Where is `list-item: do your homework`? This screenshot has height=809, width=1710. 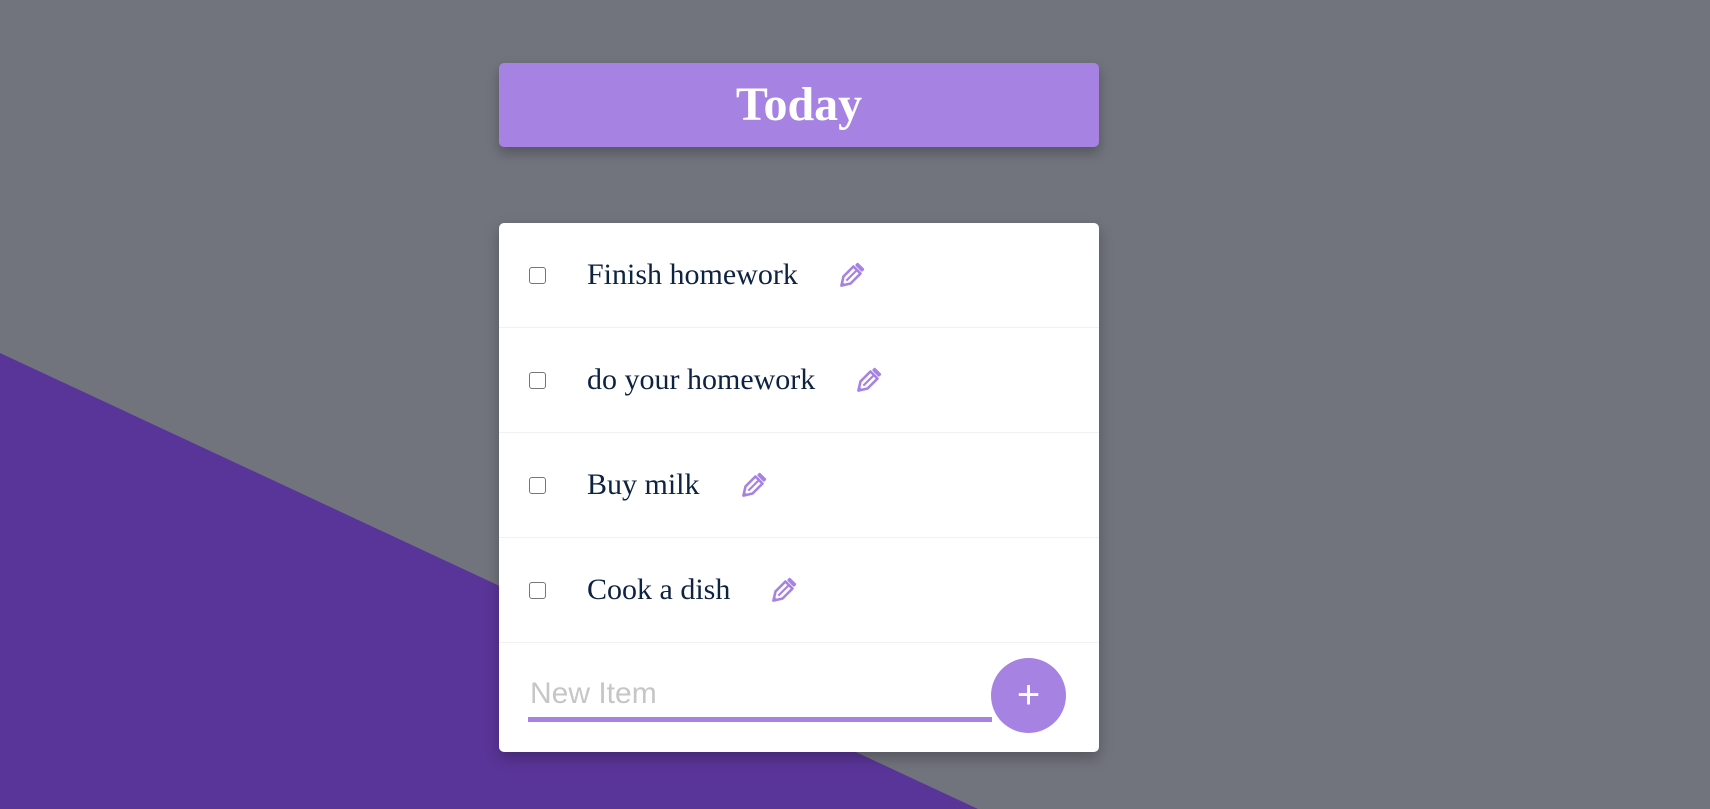 list-item: do your homework is located at coordinates (799, 380).